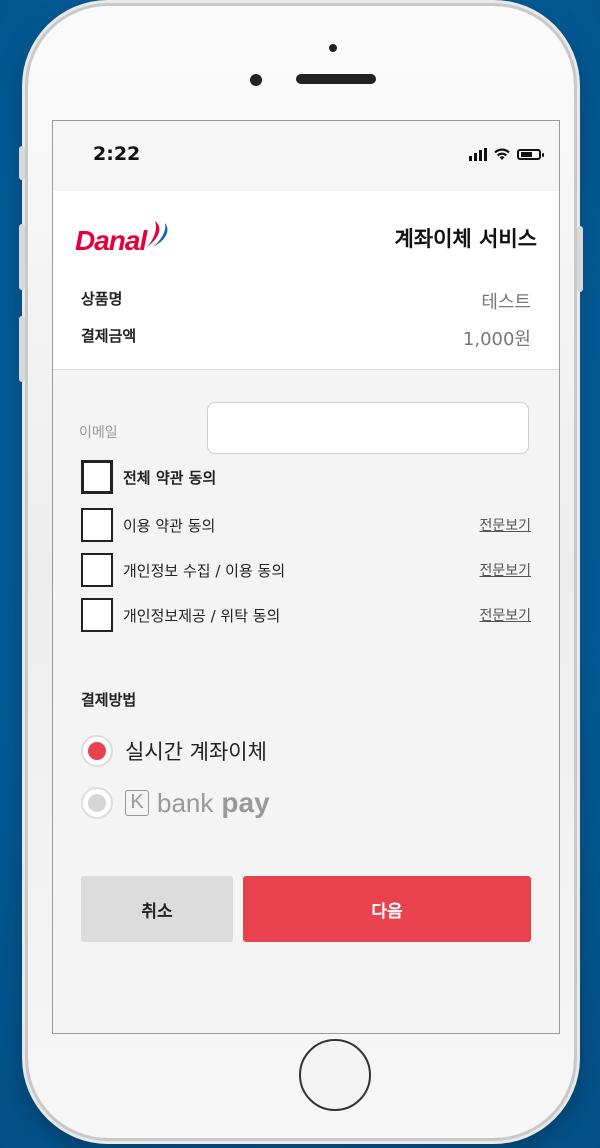 This screenshot has width=600, height=1148. I want to click on privacy-collect-view-link: 전문보기, so click(505, 570).